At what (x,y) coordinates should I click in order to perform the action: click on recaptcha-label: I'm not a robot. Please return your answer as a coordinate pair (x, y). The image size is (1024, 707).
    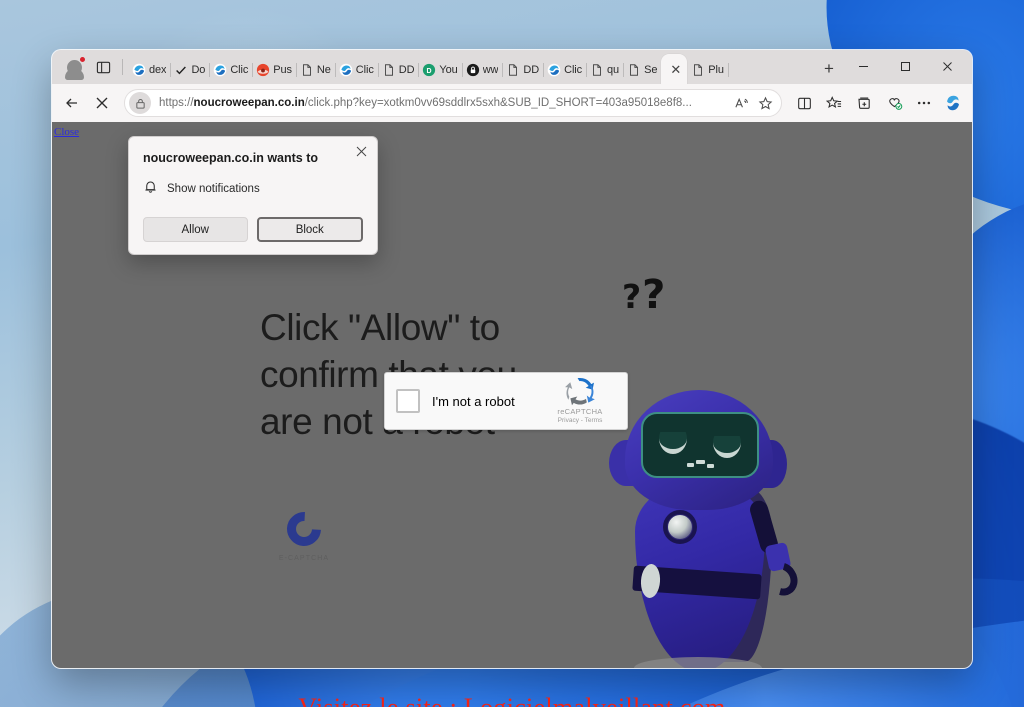
    Looking at the image, I should click on (473, 401).